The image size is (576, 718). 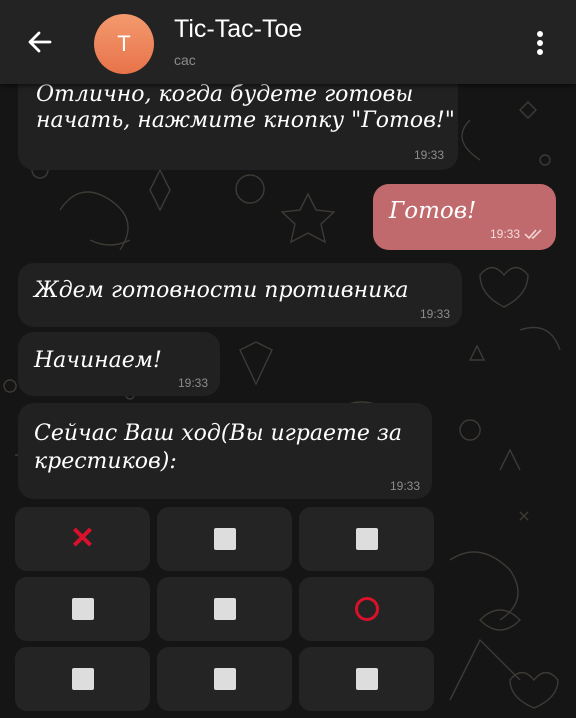 I want to click on chat-subtitle: сас, so click(x=185, y=60).